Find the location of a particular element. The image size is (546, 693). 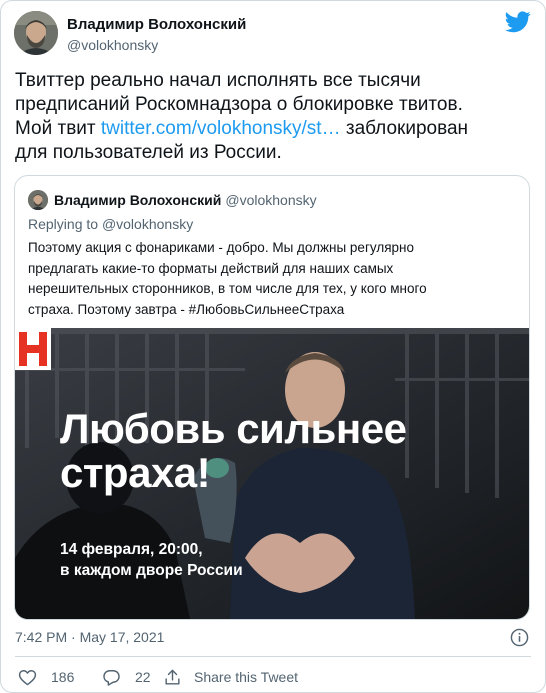

media-headline: Любовь сильнее страха! is located at coordinates (233, 450).